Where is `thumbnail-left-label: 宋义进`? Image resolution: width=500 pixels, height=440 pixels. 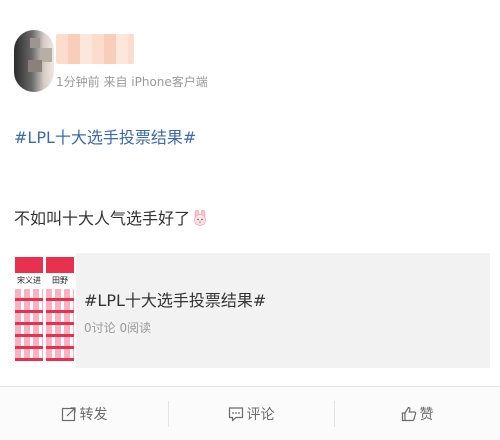 thumbnail-left-label: 宋义进 is located at coordinates (29, 280).